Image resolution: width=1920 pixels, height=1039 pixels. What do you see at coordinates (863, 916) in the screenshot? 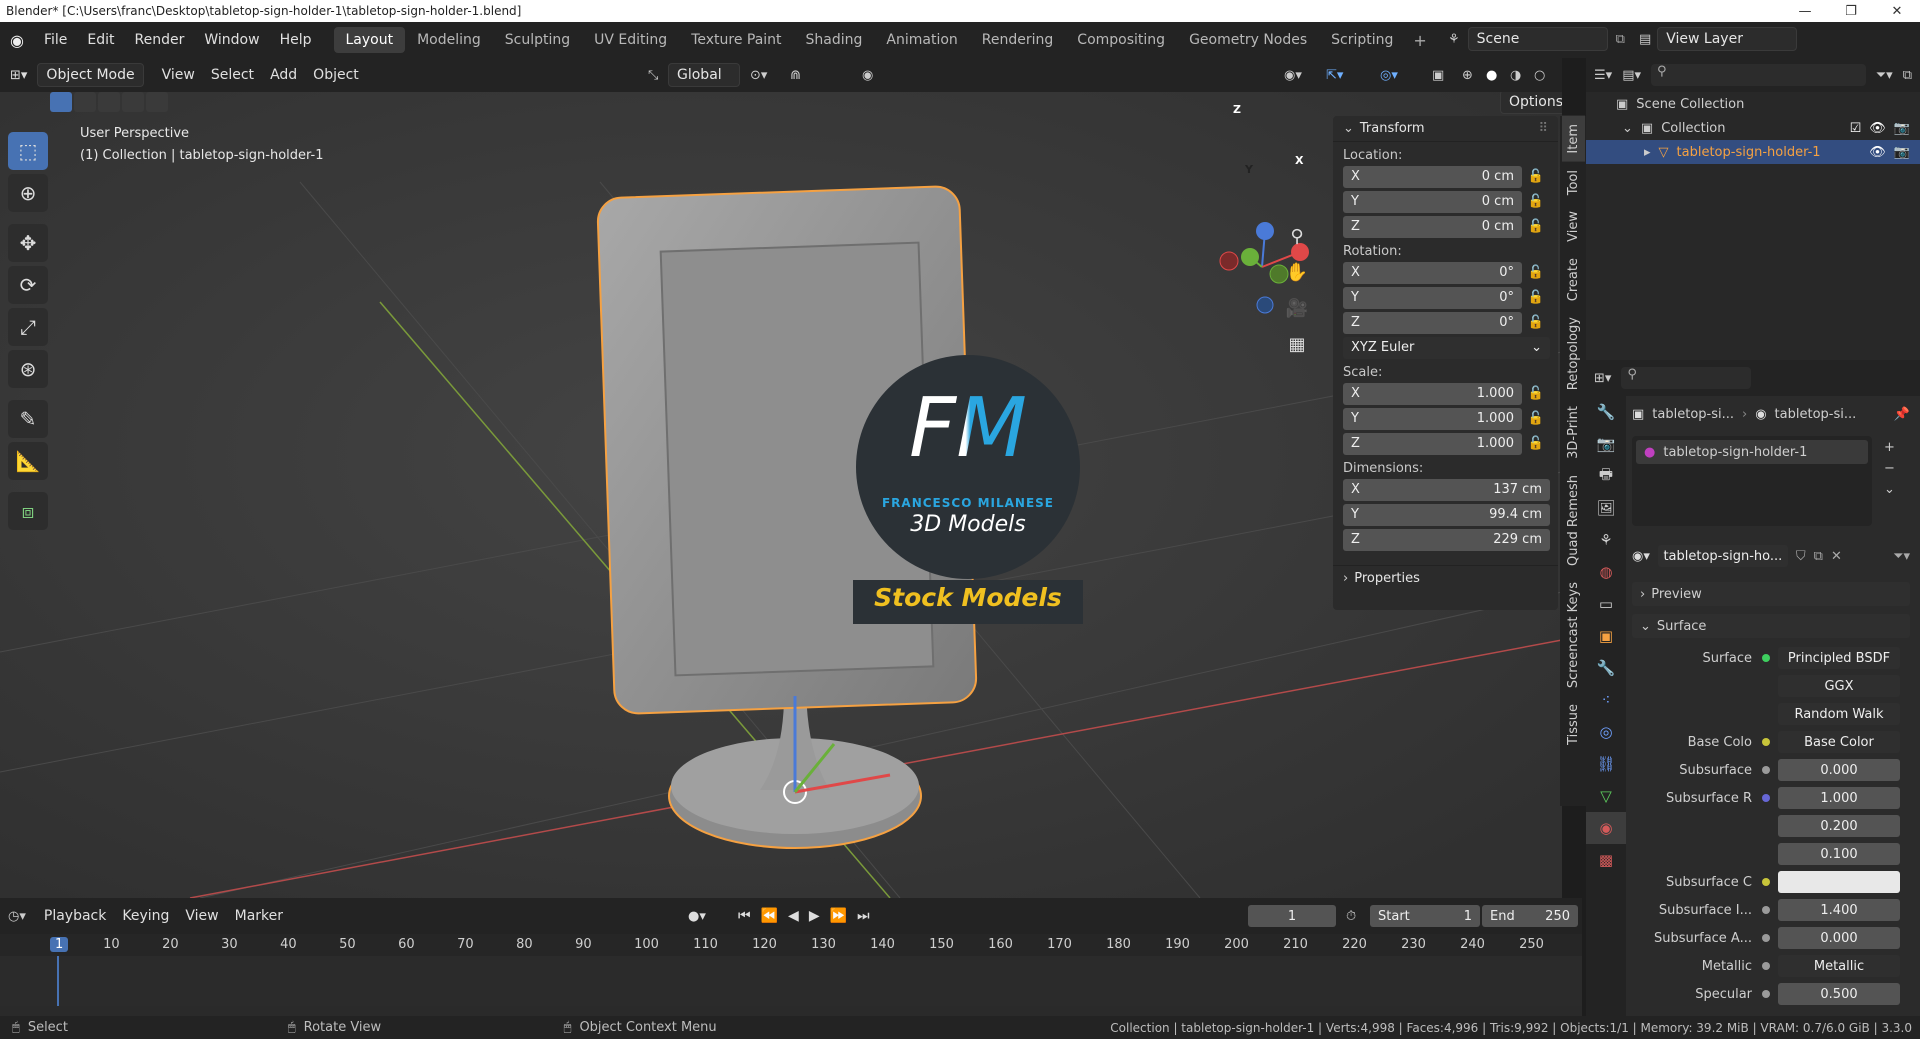
I see `jump-end-icon: ⏭` at bounding box center [863, 916].